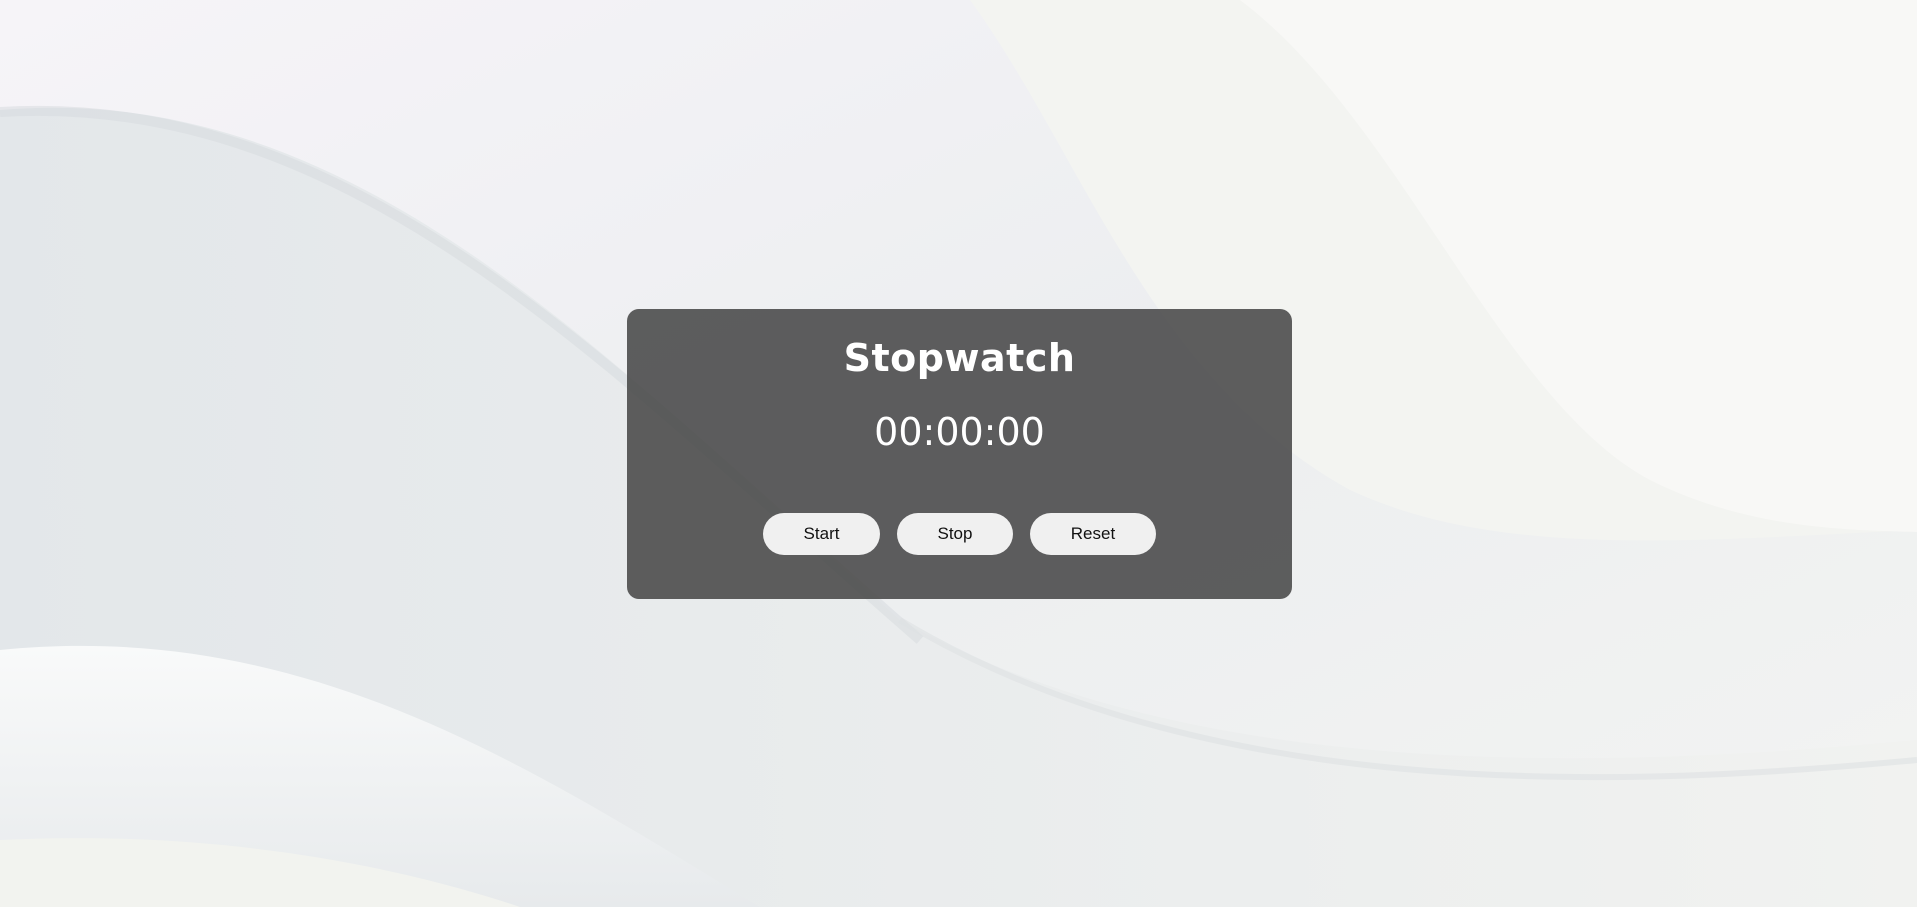 This screenshot has height=907, width=1917. What do you see at coordinates (1093, 534) in the screenshot?
I see `reset-button: Reset` at bounding box center [1093, 534].